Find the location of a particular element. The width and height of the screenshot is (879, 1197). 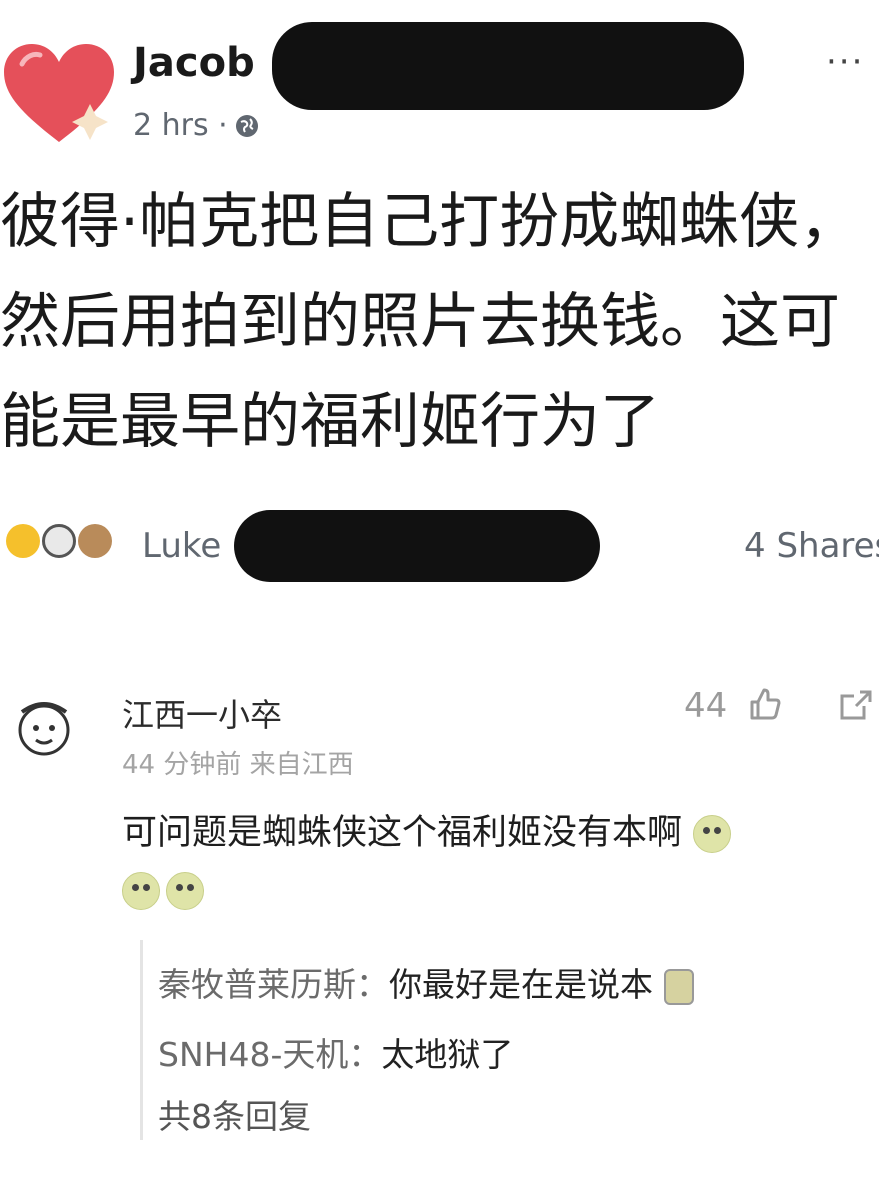

reaction-icons is located at coordinates (59, 541).